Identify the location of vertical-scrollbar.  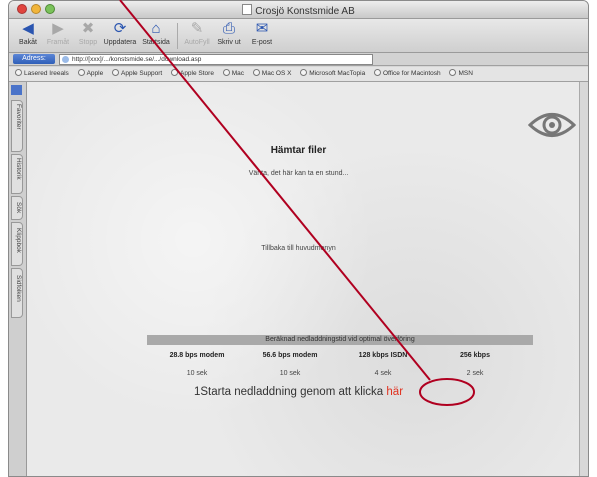
(583, 279).